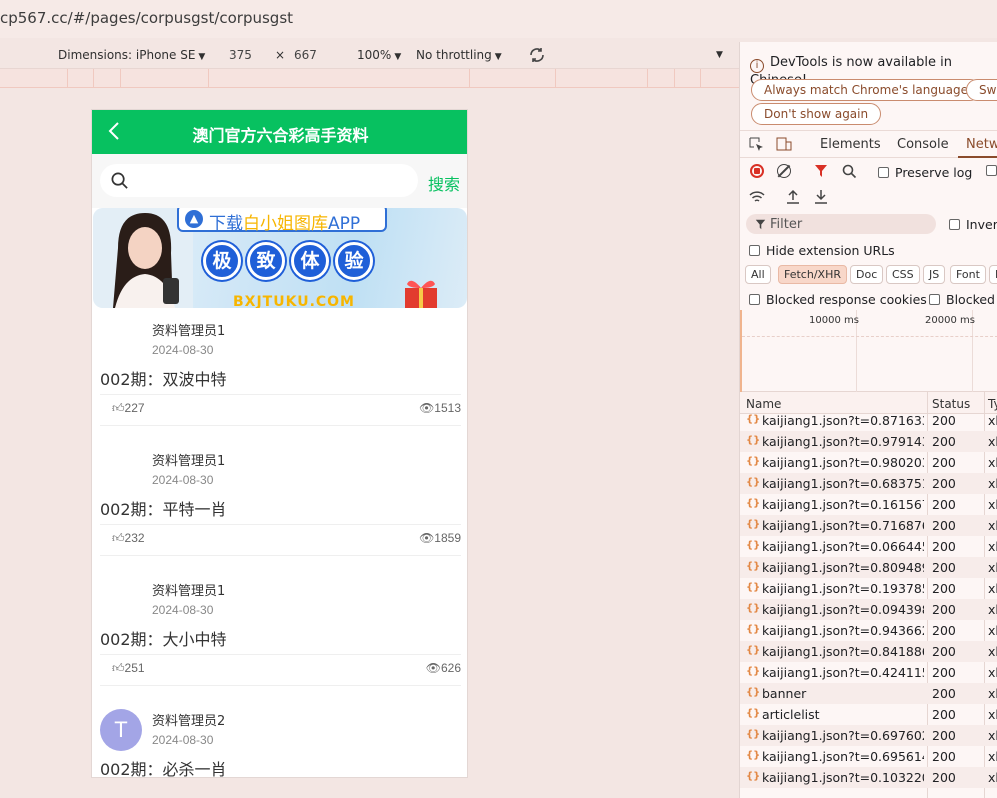  What do you see at coordinates (868, 483) in the screenshot?
I see `table-row: {}kaijiang1.json?t=0.683751... 200 xh` at bounding box center [868, 483].